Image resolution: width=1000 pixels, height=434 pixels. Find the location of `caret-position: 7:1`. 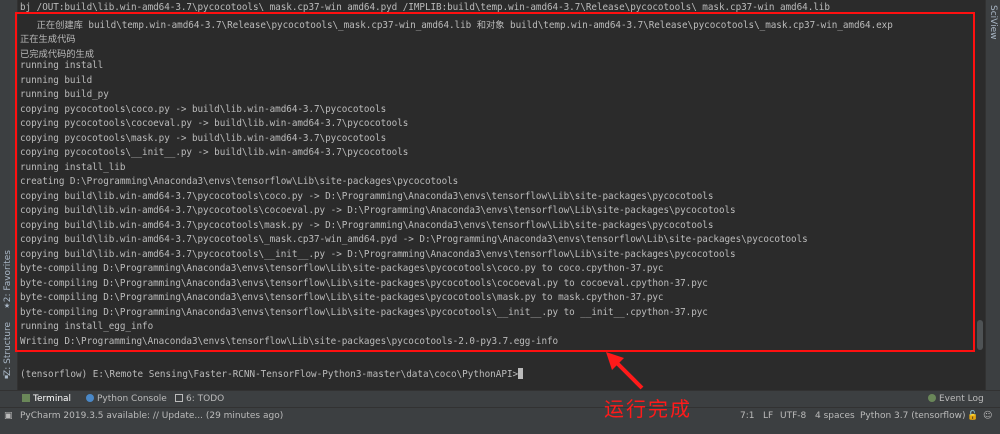

caret-position: 7:1 is located at coordinates (747, 416).